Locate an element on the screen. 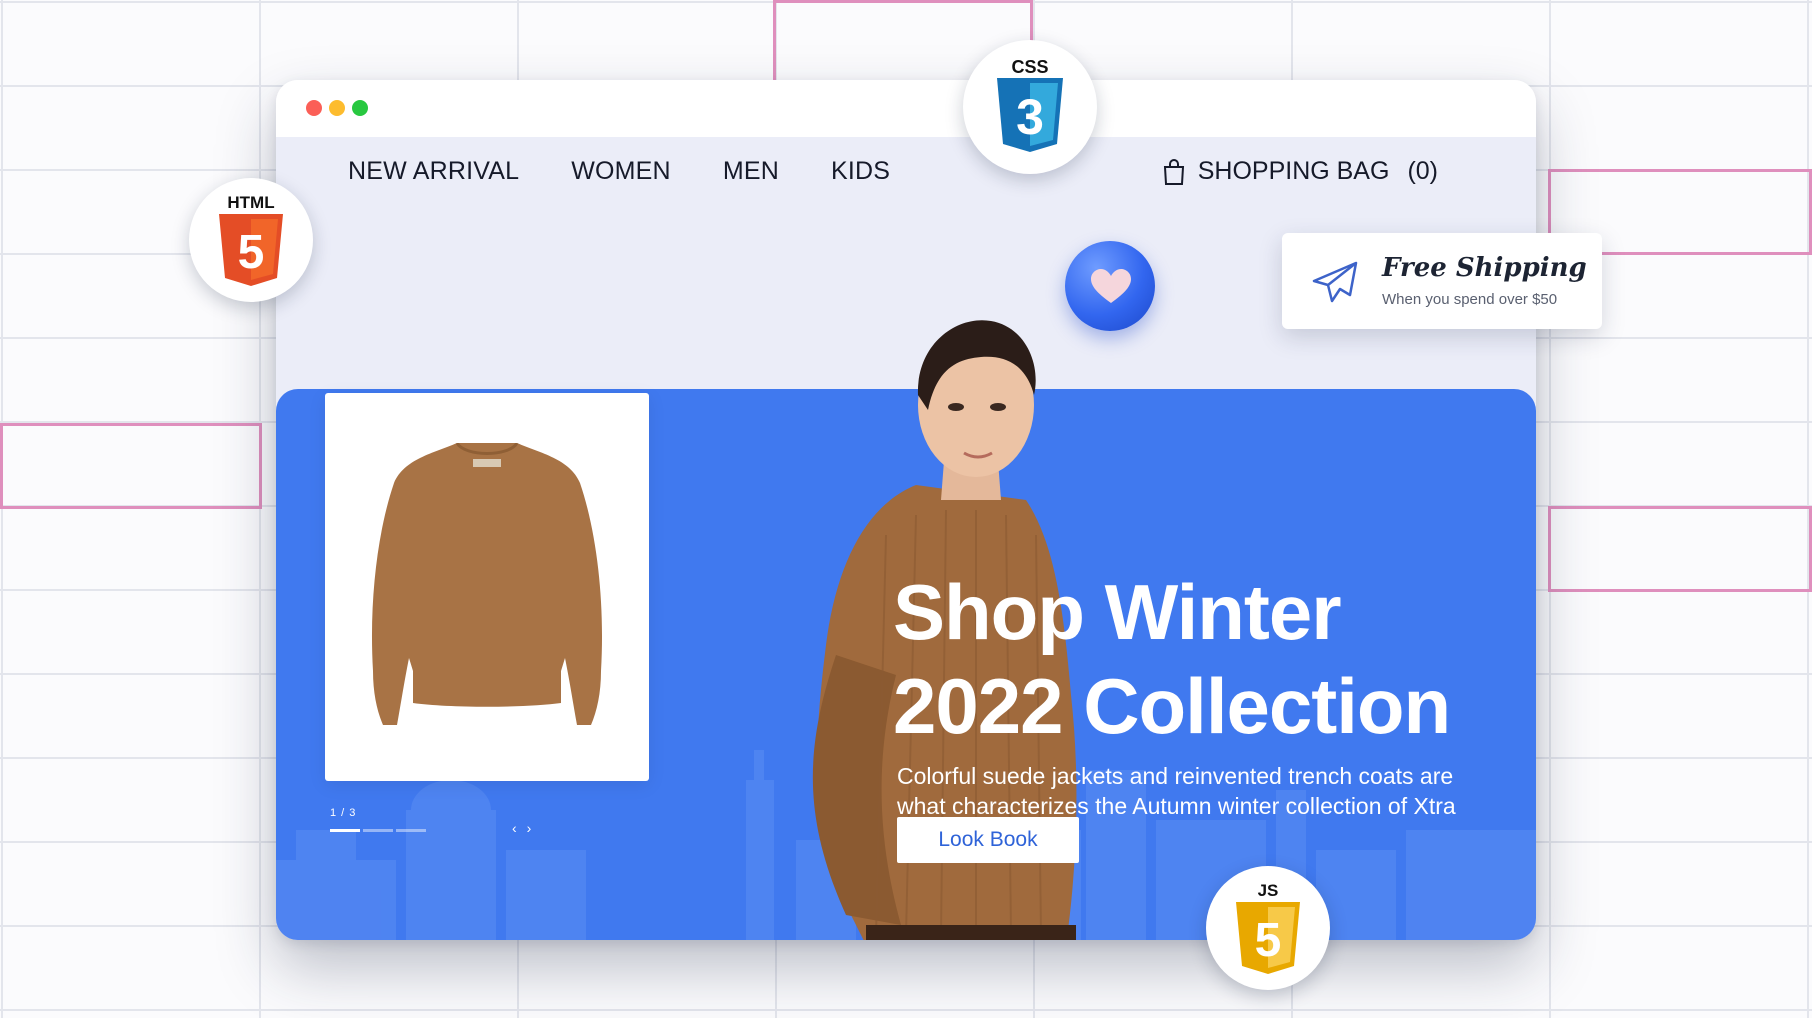  js-badge-label: JS is located at coordinates (1268, 890).